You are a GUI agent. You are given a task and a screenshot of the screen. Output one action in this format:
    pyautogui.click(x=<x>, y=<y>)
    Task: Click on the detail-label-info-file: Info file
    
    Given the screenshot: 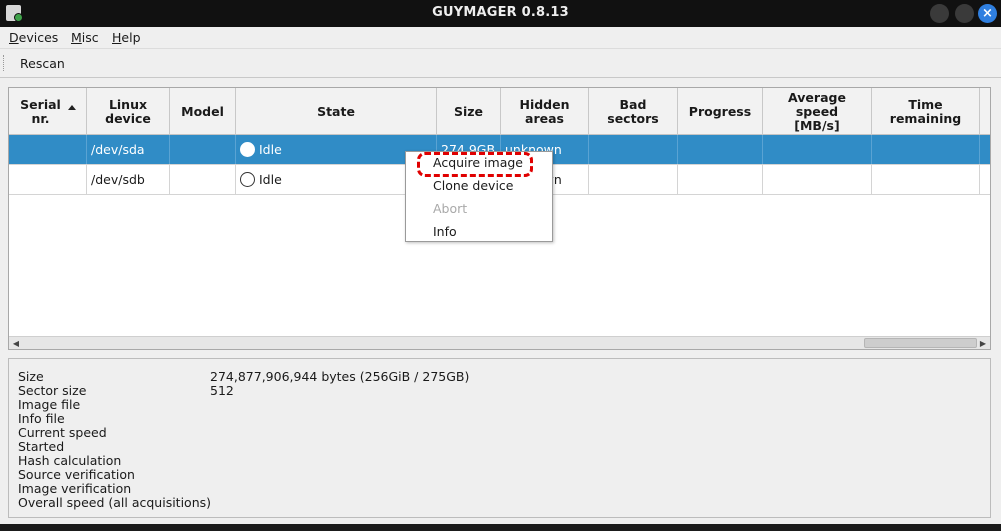 What is the action you would take?
    pyautogui.click(x=41, y=418)
    